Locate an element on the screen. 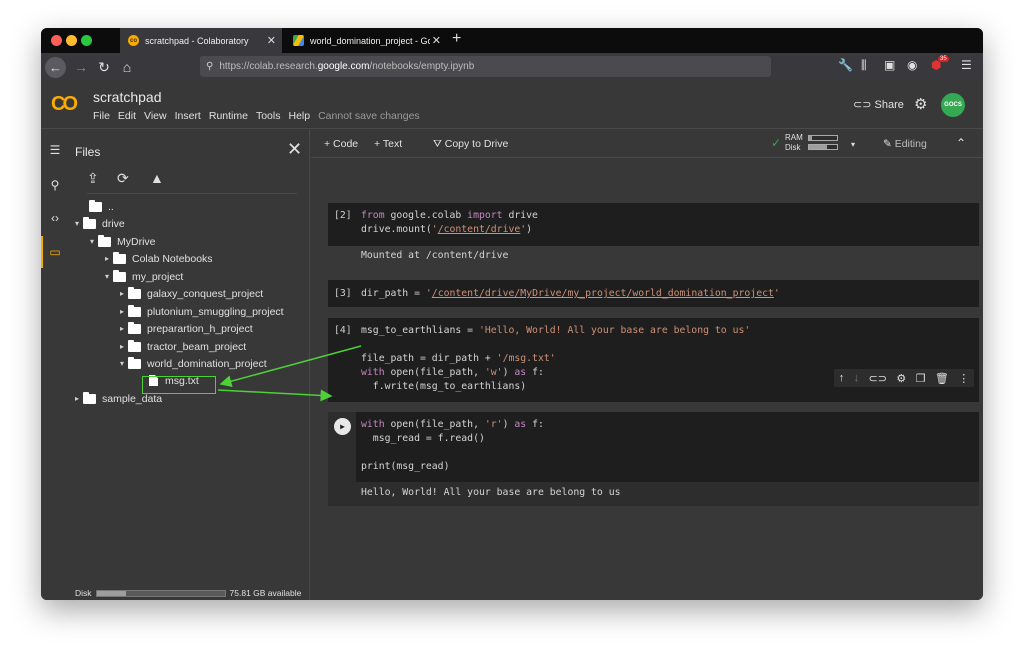 Image resolution: width=1024 pixels, height=654 pixels. forward-button: → is located at coordinates (81, 67).